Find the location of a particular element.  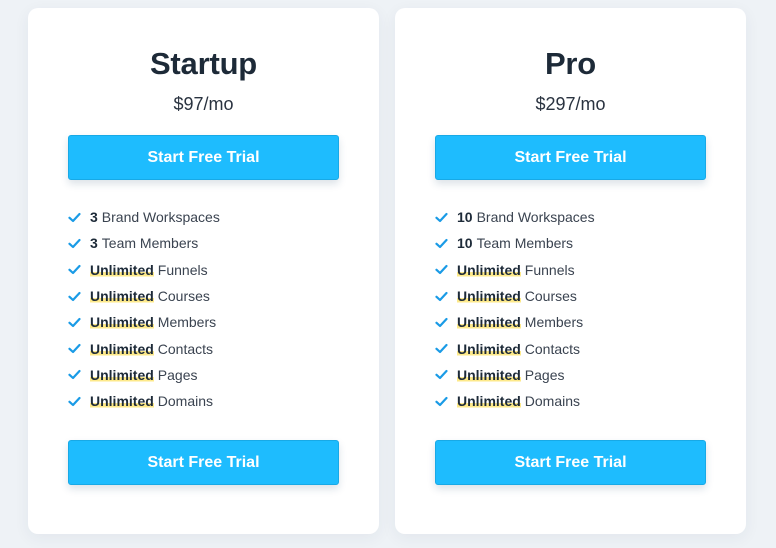

plan-title: Pro is located at coordinates (570, 63).